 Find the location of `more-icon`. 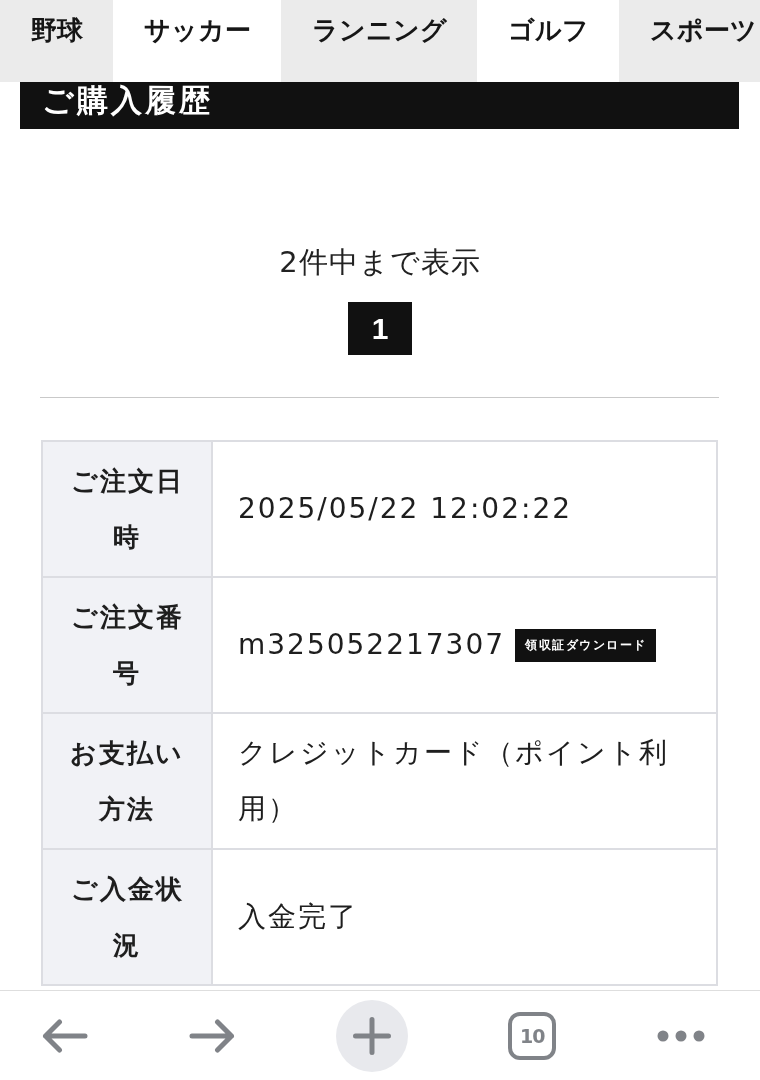

more-icon is located at coordinates (681, 1035).